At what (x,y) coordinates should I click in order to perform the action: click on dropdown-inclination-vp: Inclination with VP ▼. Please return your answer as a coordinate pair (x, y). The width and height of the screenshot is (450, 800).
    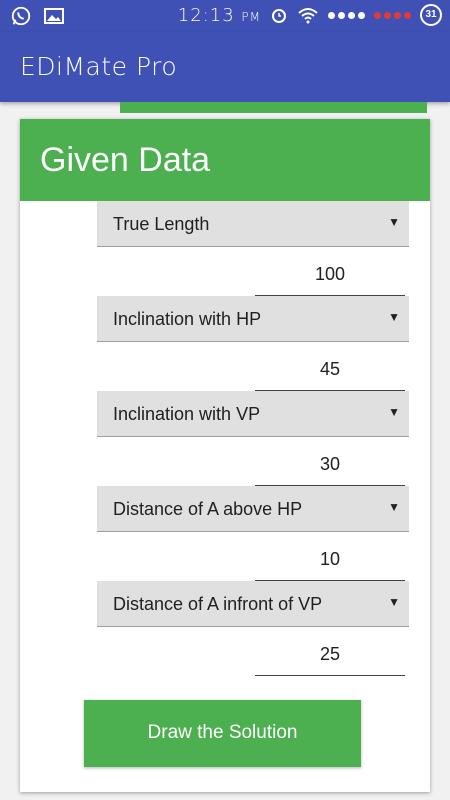
    Looking at the image, I should click on (253, 414).